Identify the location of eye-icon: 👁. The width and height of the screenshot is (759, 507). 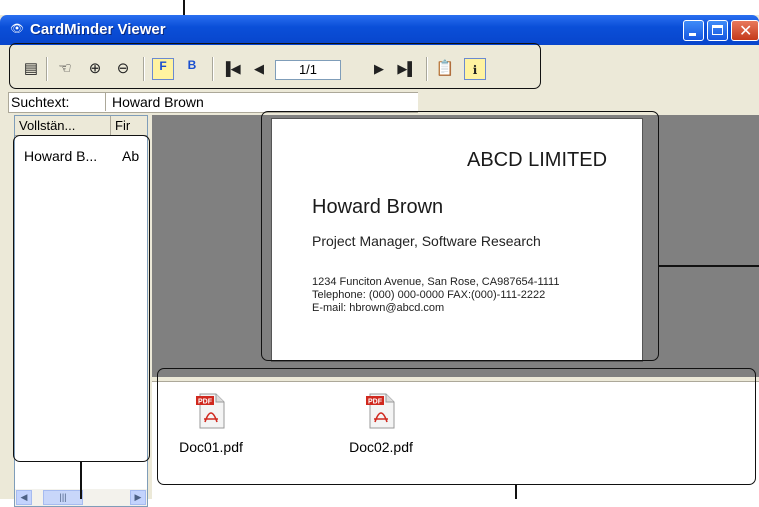
(17, 29).